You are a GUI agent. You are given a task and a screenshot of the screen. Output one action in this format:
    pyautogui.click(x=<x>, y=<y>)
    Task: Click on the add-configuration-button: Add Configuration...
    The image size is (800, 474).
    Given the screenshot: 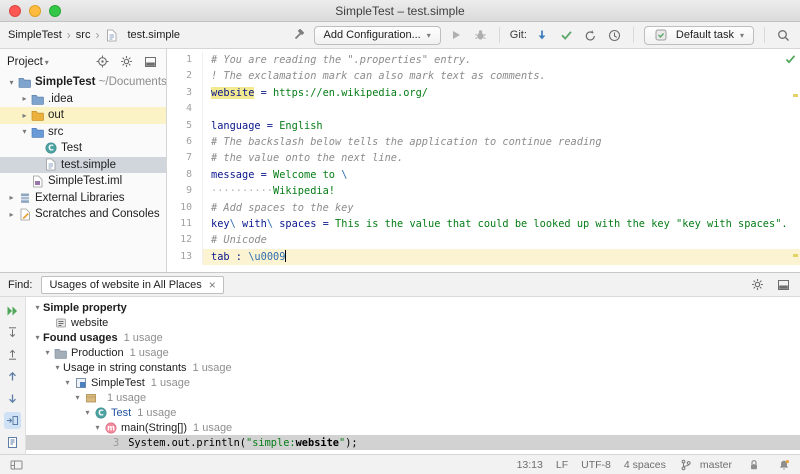 What is the action you would take?
    pyautogui.click(x=377, y=35)
    